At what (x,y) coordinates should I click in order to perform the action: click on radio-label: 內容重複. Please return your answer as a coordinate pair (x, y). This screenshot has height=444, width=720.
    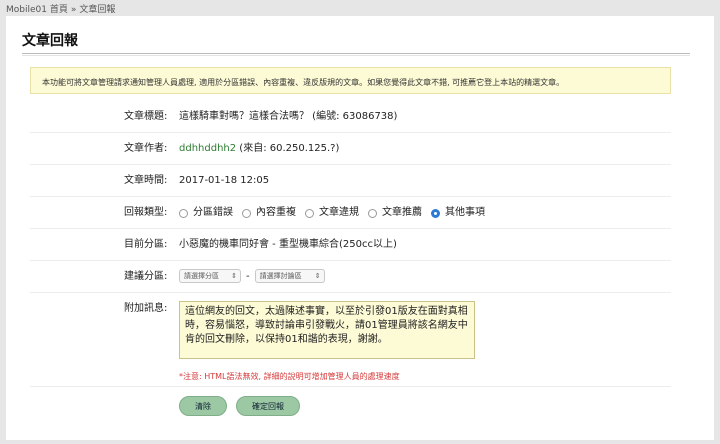
    Looking at the image, I should click on (276, 212).